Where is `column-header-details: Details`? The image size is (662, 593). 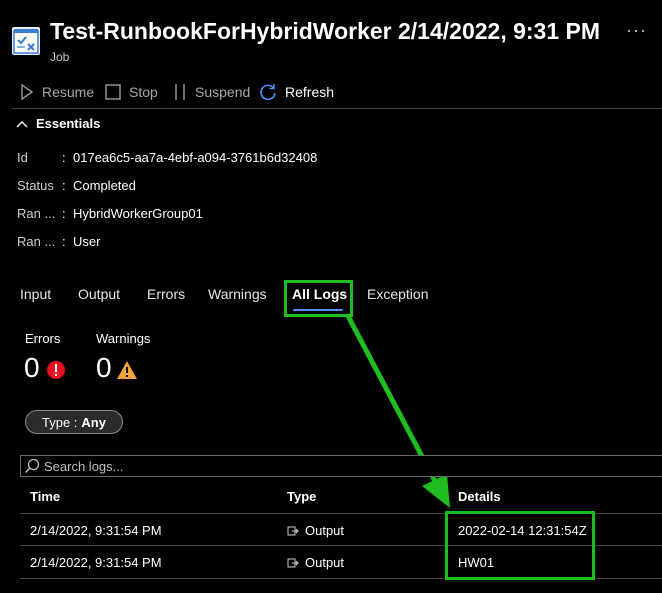
column-header-details: Details is located at coordinates (479, 496).